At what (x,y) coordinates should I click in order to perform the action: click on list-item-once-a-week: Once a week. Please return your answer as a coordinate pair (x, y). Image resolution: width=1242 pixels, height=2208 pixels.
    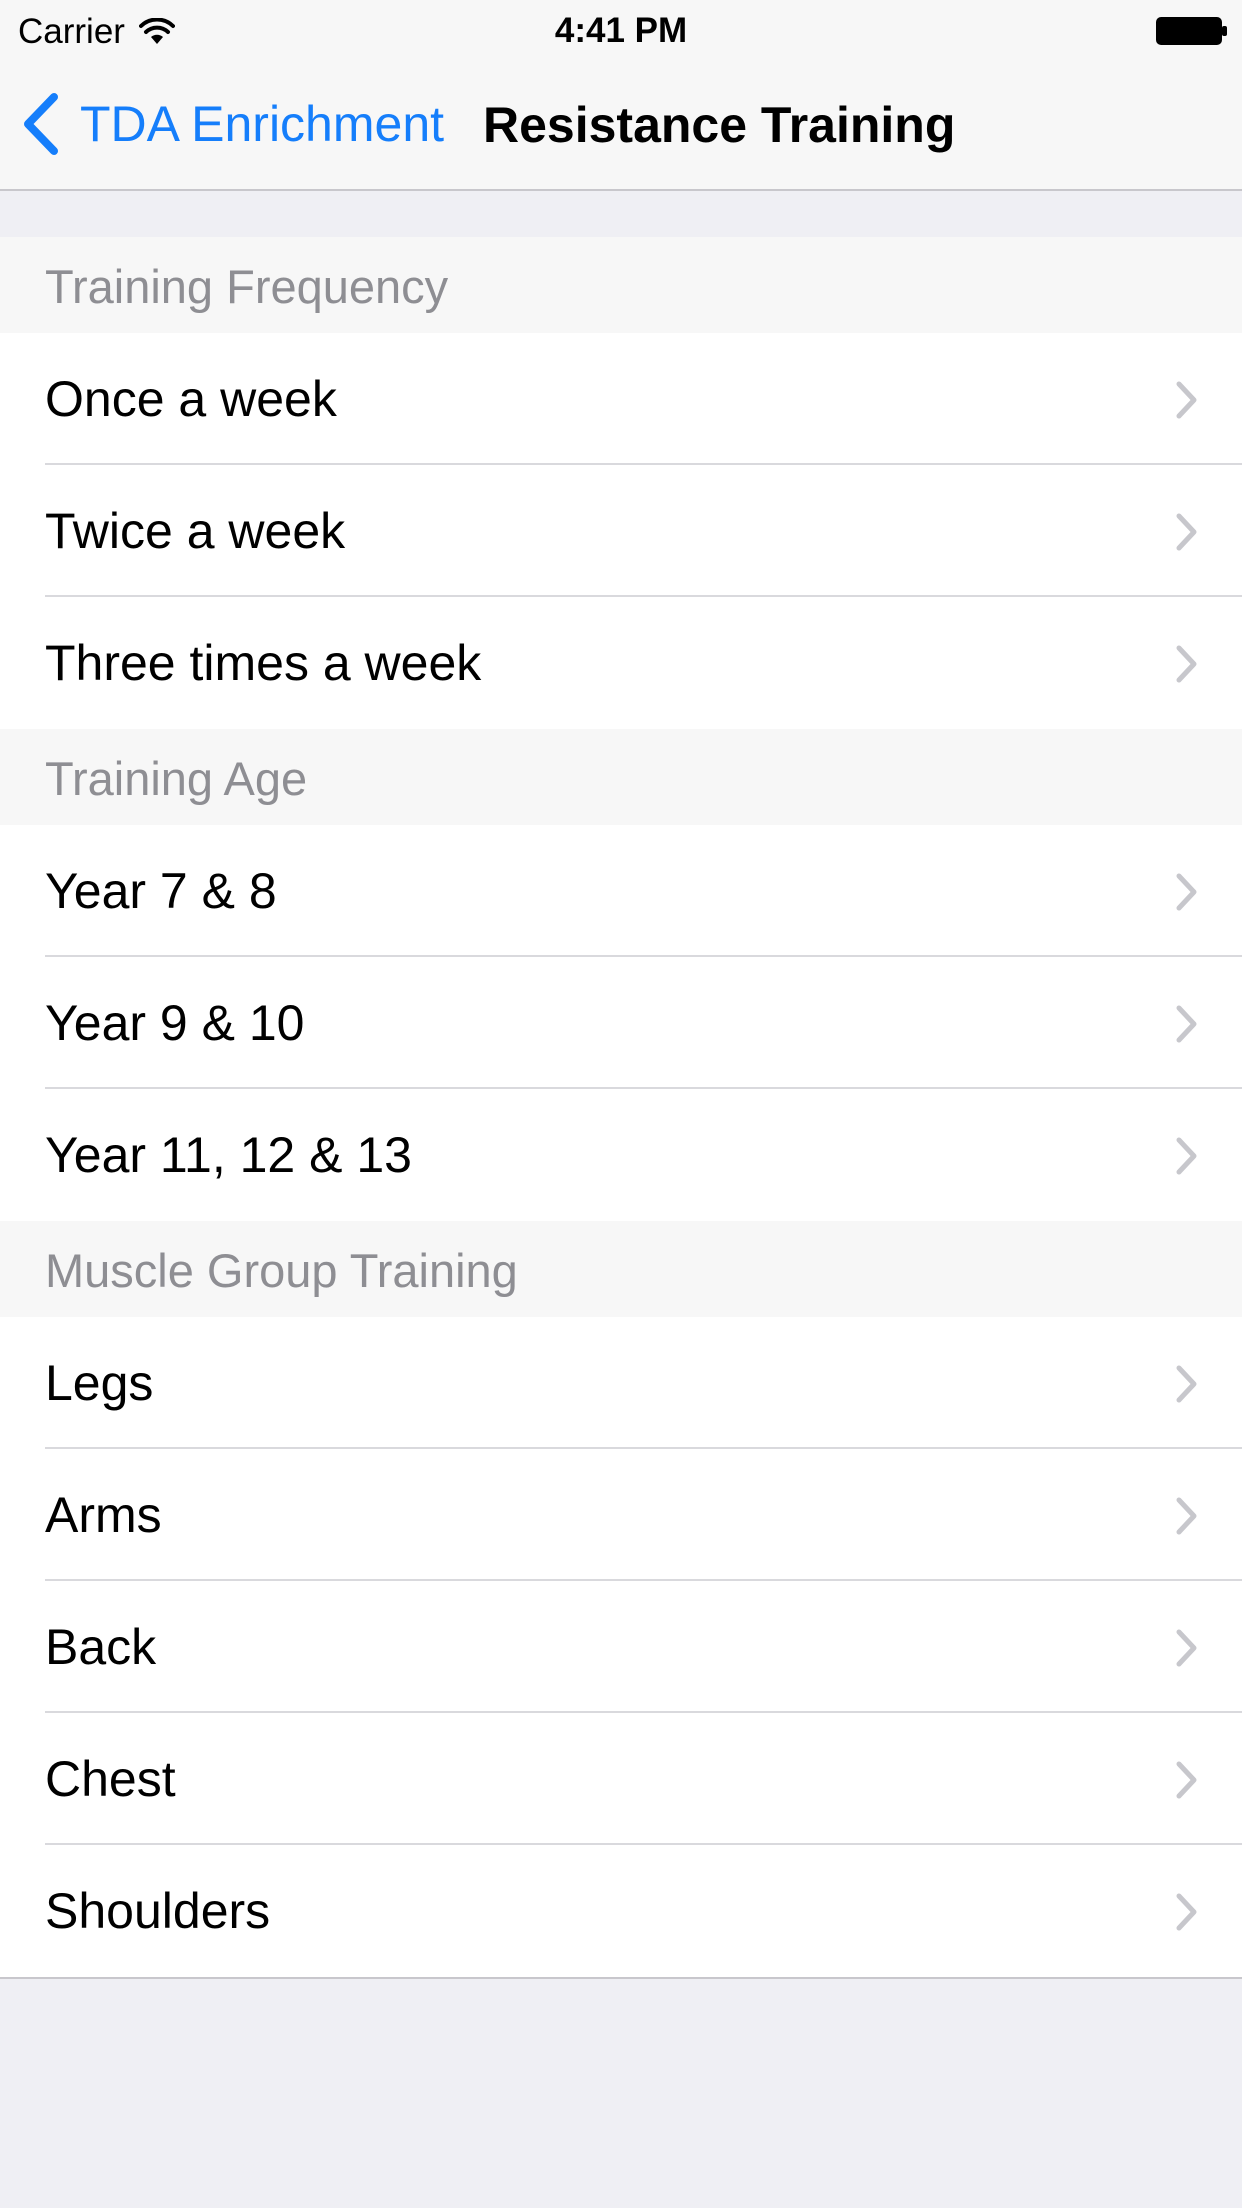
    Looking at the image, I should click on (621, 399).